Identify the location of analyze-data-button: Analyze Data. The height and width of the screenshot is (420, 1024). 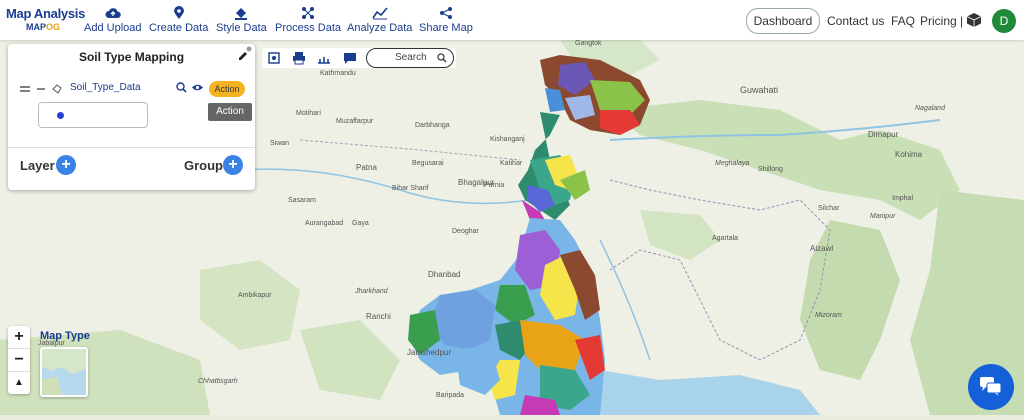
(379, 20).